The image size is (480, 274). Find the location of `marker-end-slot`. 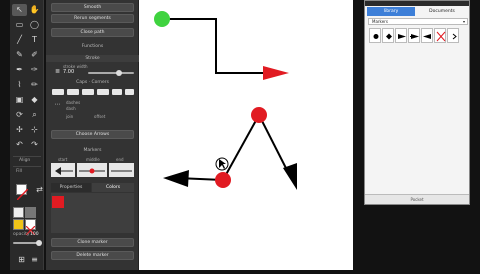

marker-end-slot is located at coordinates (121, 170).